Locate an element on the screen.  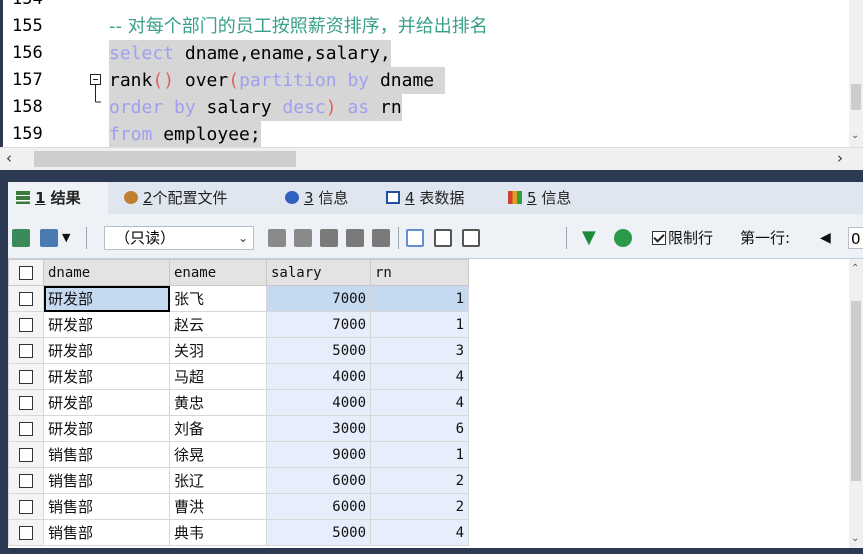
cell-ename: 黄忠 is located at coordinates (218, 402).